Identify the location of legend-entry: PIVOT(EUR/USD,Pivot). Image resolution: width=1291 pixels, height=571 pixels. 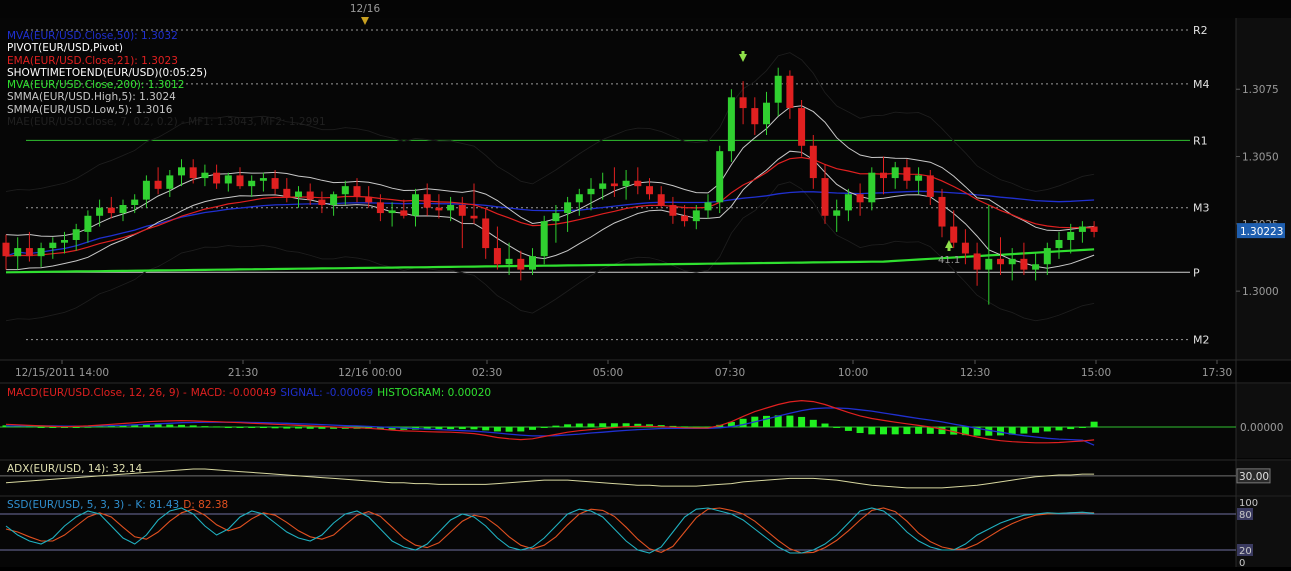
(65, 48).